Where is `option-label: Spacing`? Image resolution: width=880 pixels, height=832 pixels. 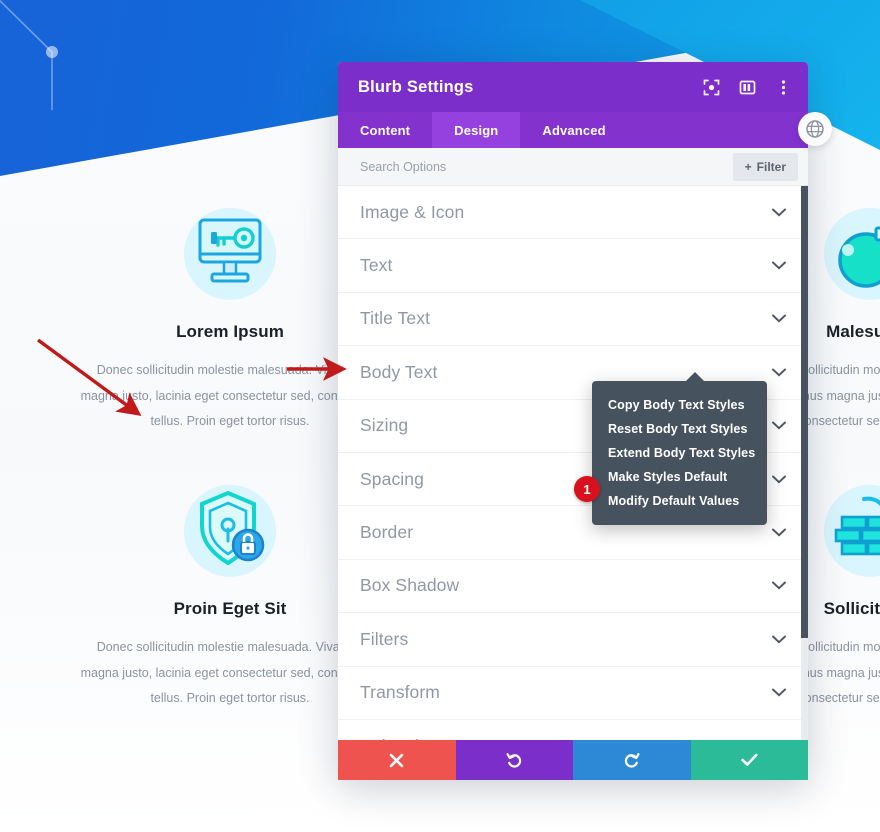
option-label: Spacing is located at coordinates (392, 478).